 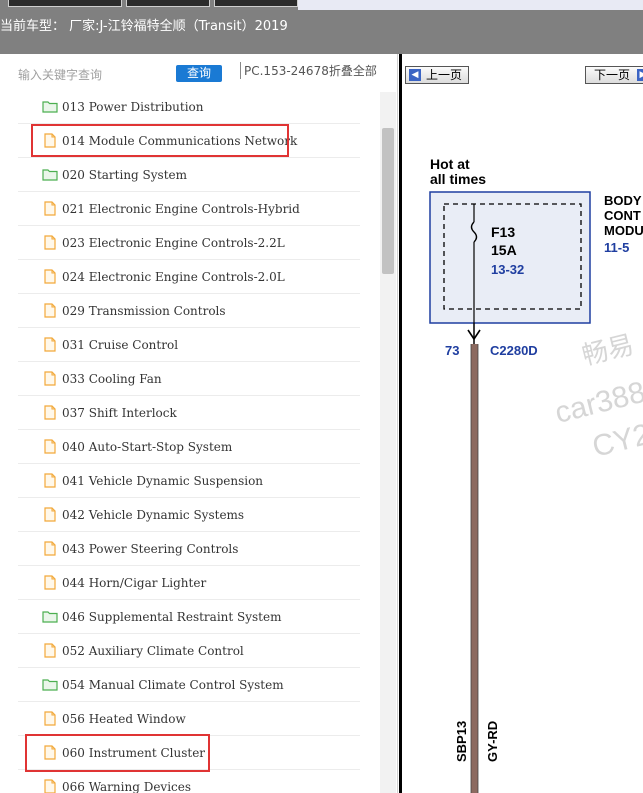 I want to click on tree-item-label: 021 Electronic Engine Controls-Hybrid, so click(x=181, y=208).